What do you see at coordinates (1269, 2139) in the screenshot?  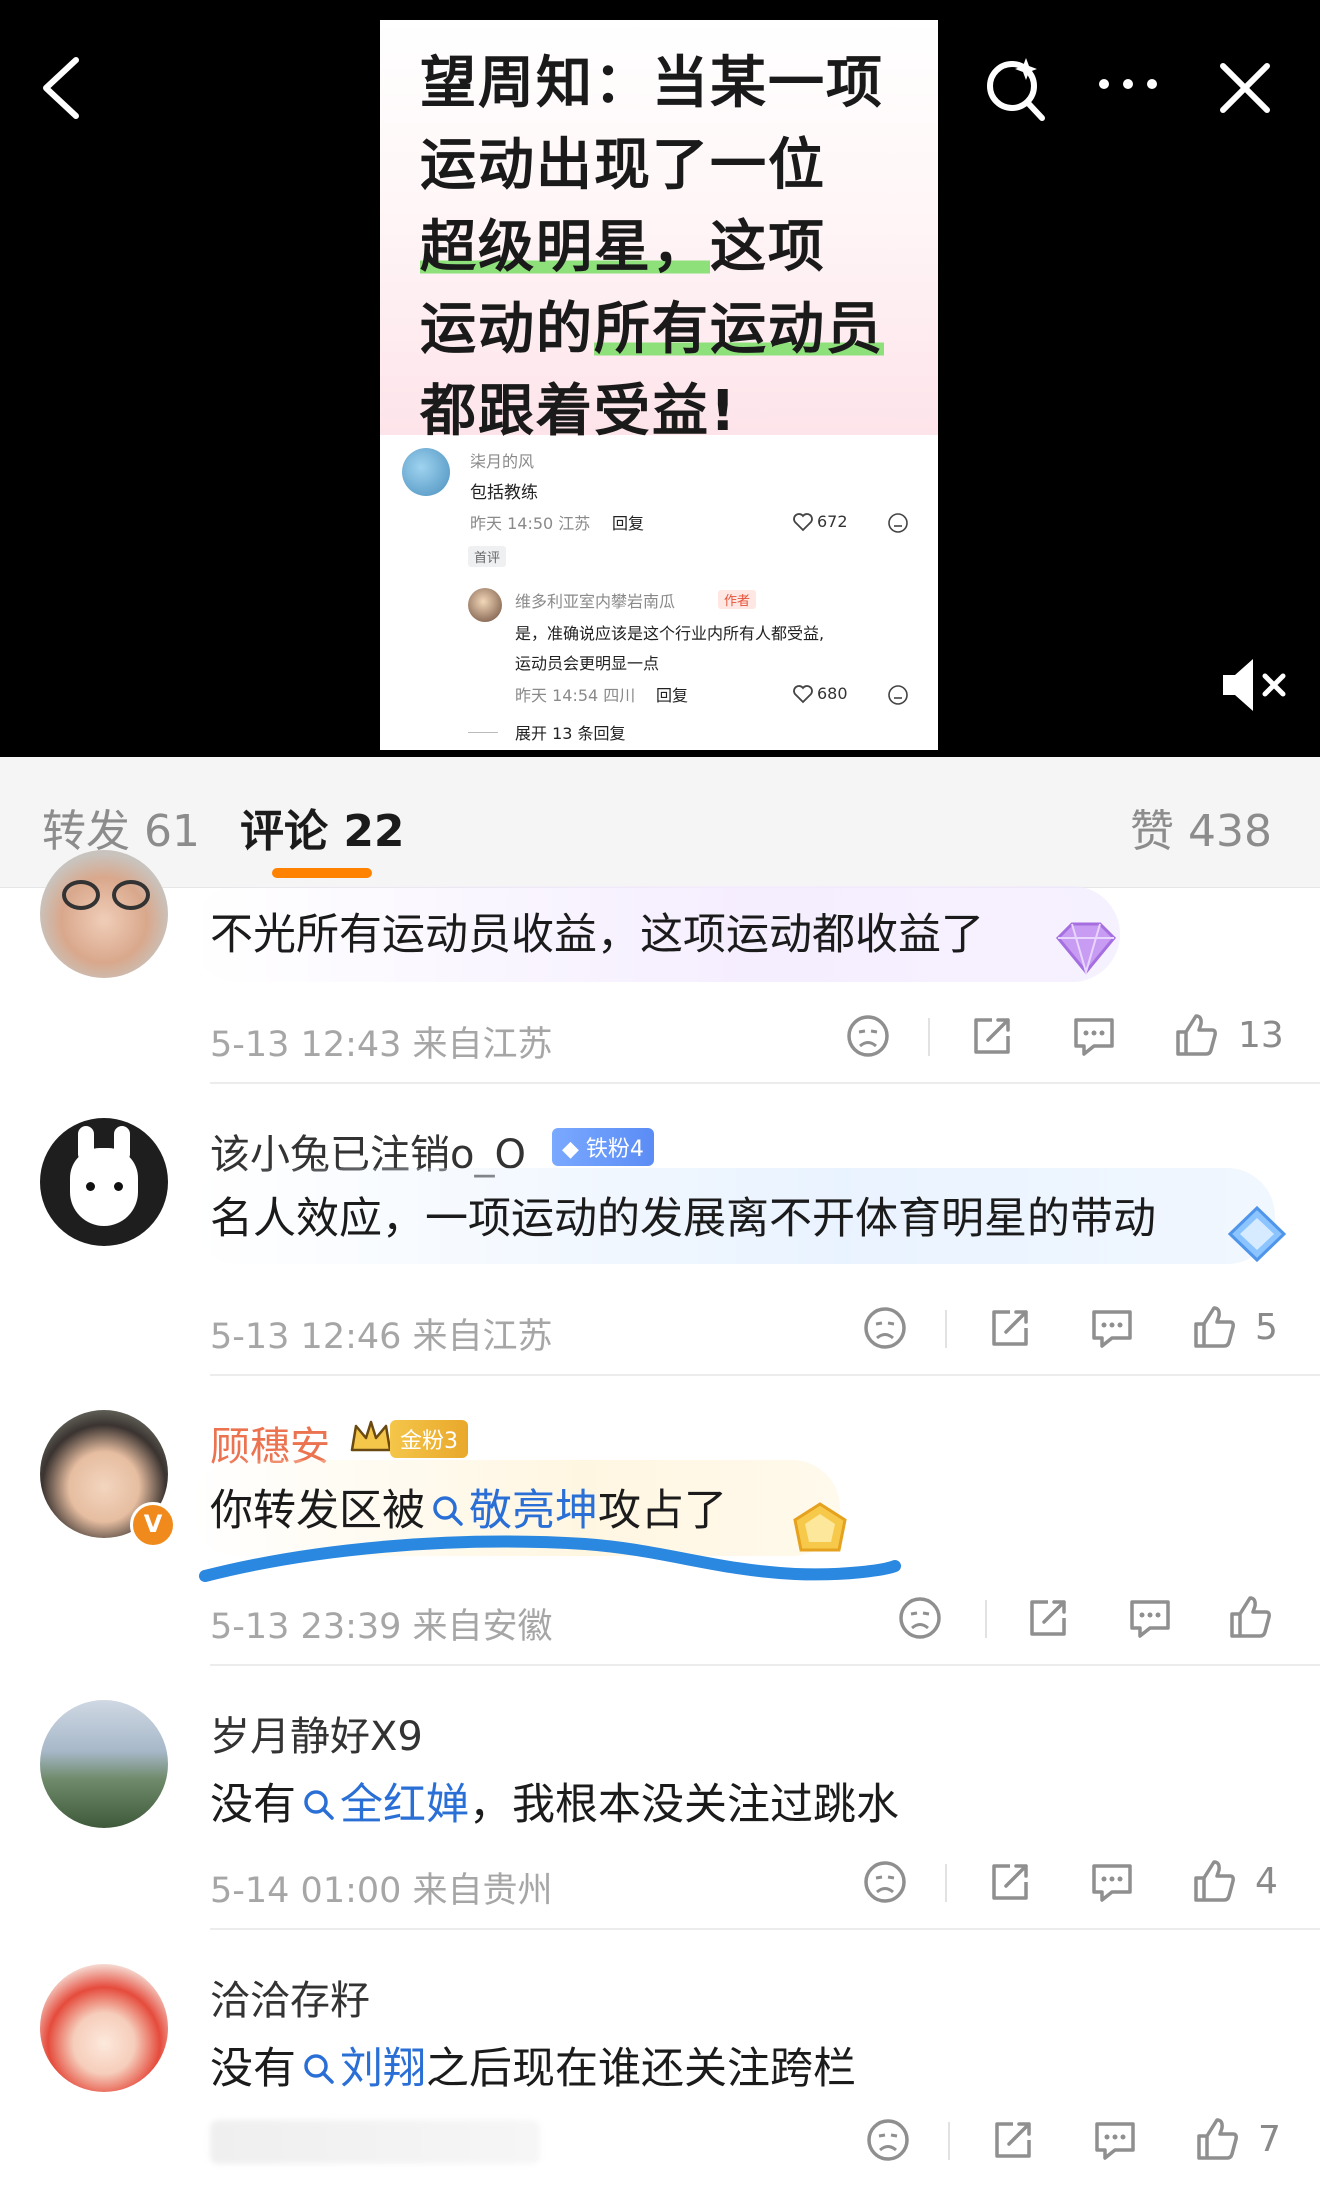 I see `like-count: 7` at bounding box center [1269, 2139].